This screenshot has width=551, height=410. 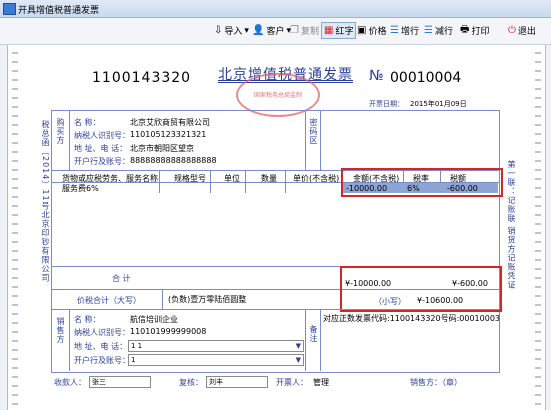 I want to click on payee-label: 收款人：, so click(x=70, y=382).